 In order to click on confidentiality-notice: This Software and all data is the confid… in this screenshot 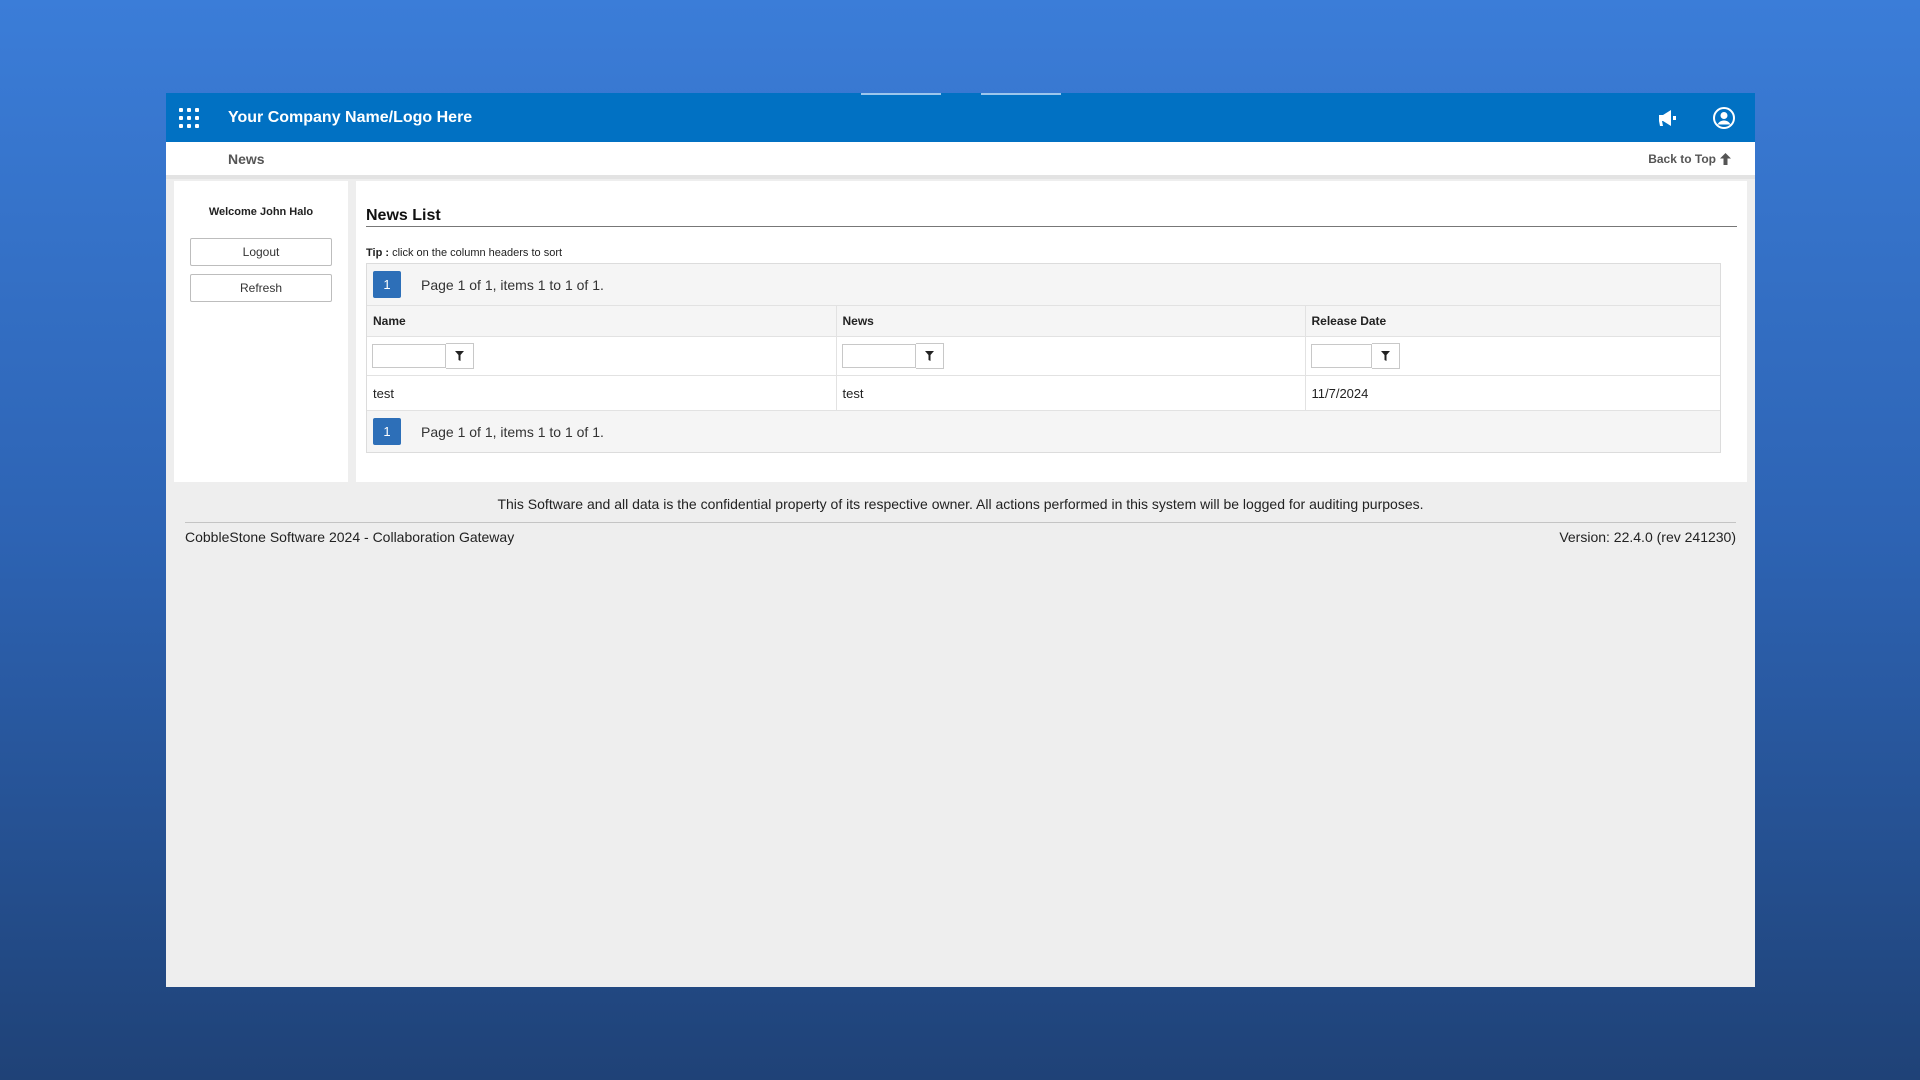, I will do `click(960, 504)`.